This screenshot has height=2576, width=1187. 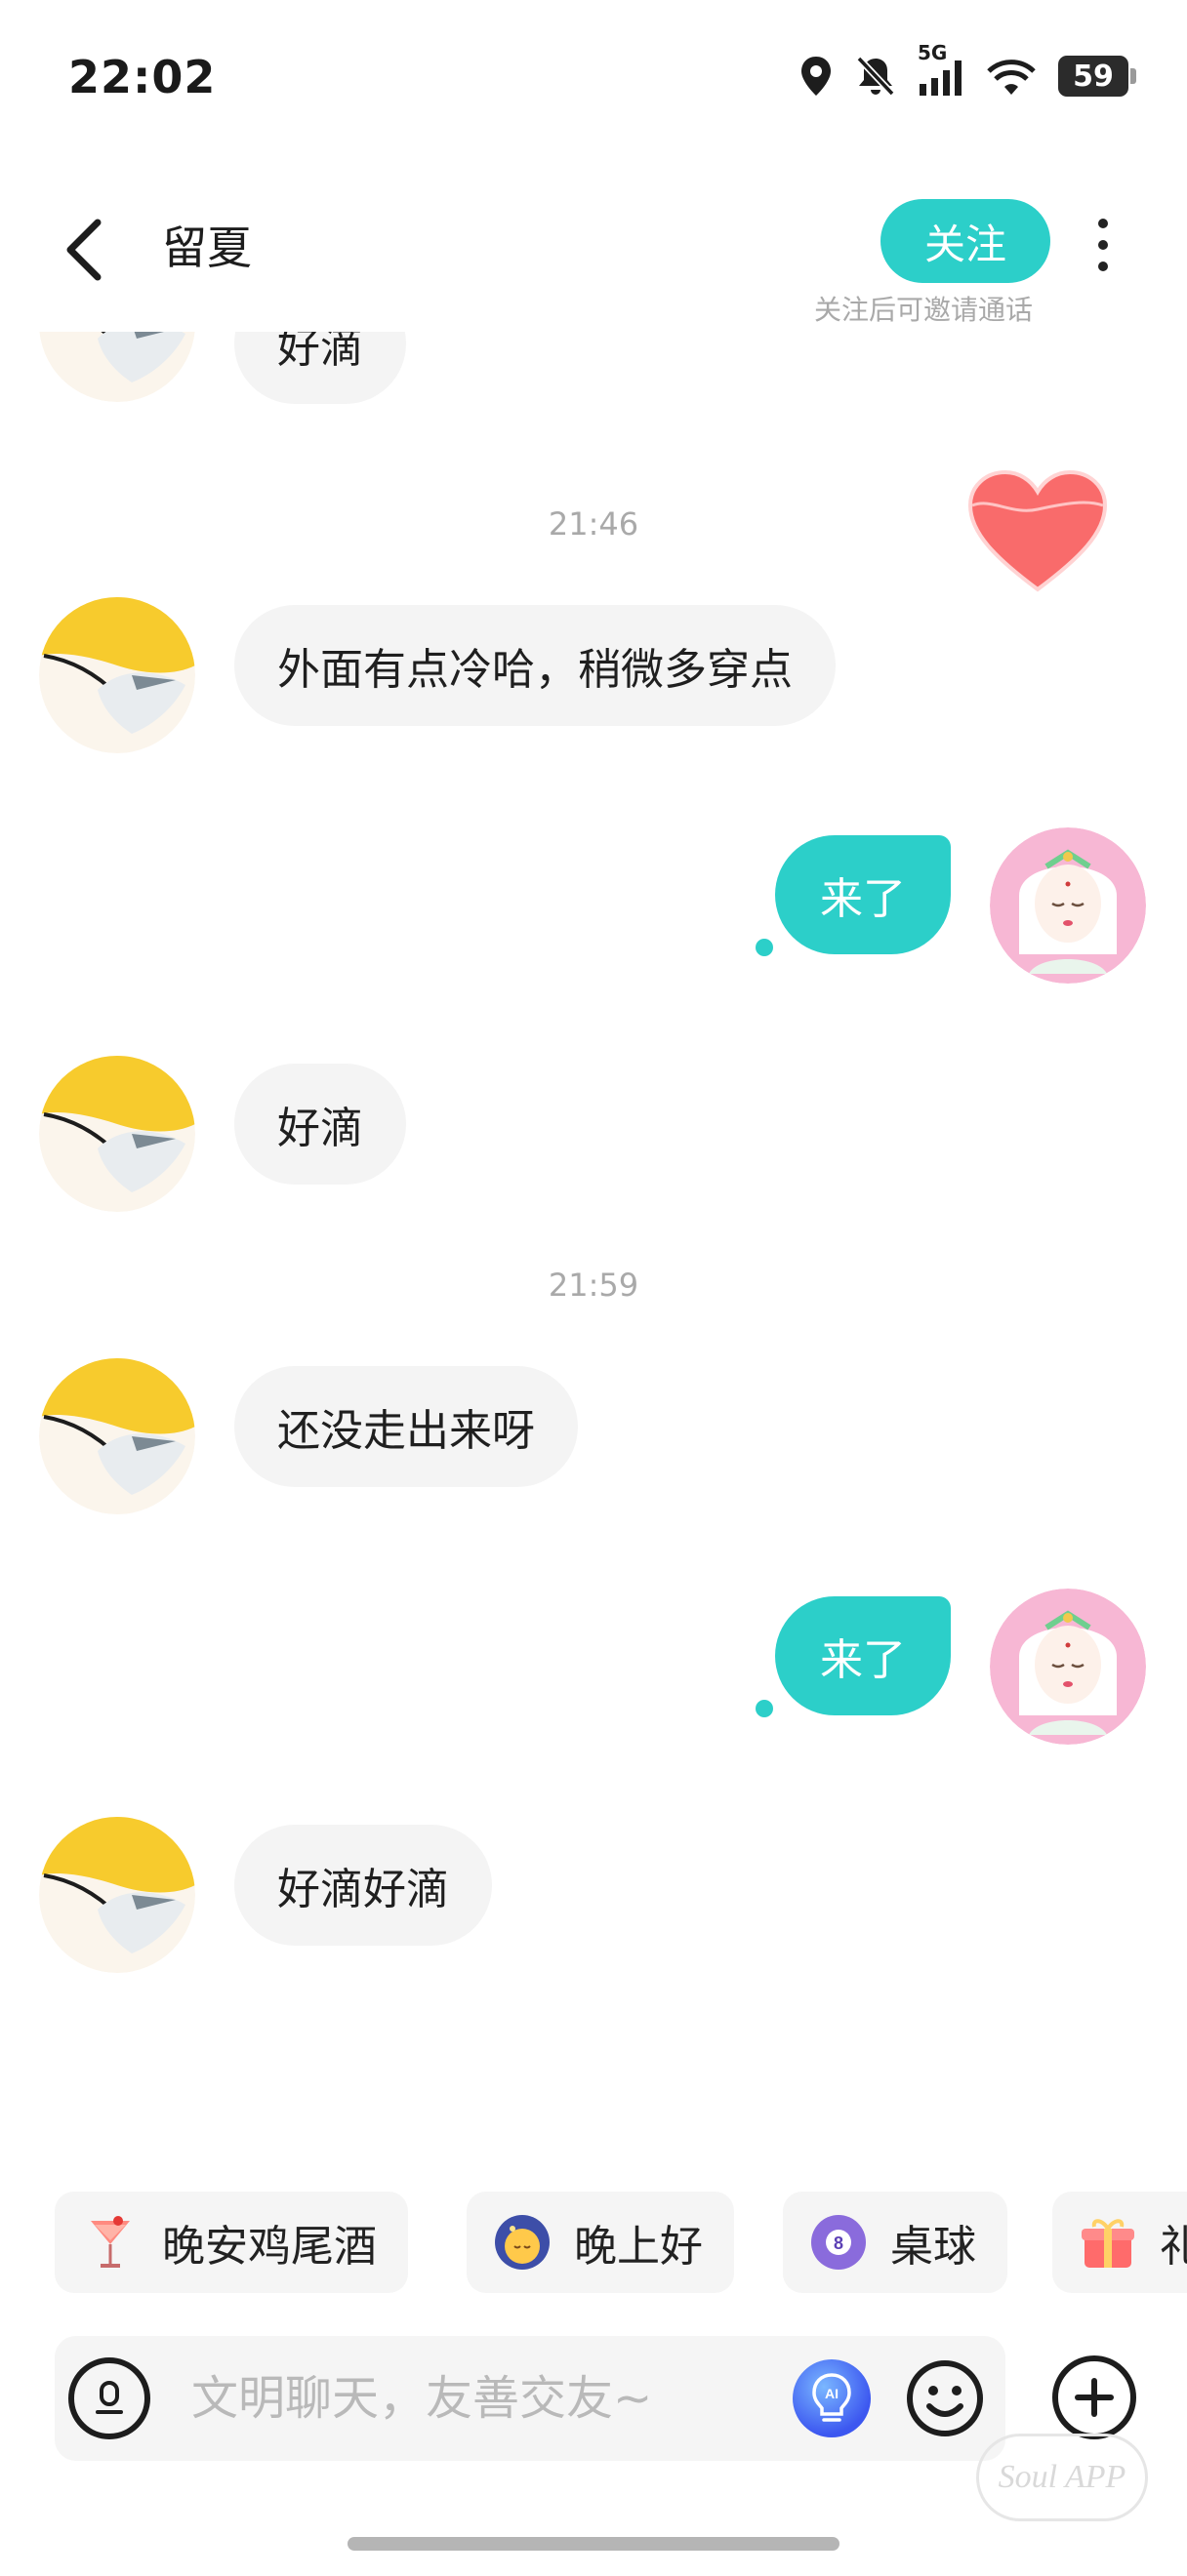 I want to click on quick-reply-label: 晚安鸡尾酒, so click(x=269, y=2247).